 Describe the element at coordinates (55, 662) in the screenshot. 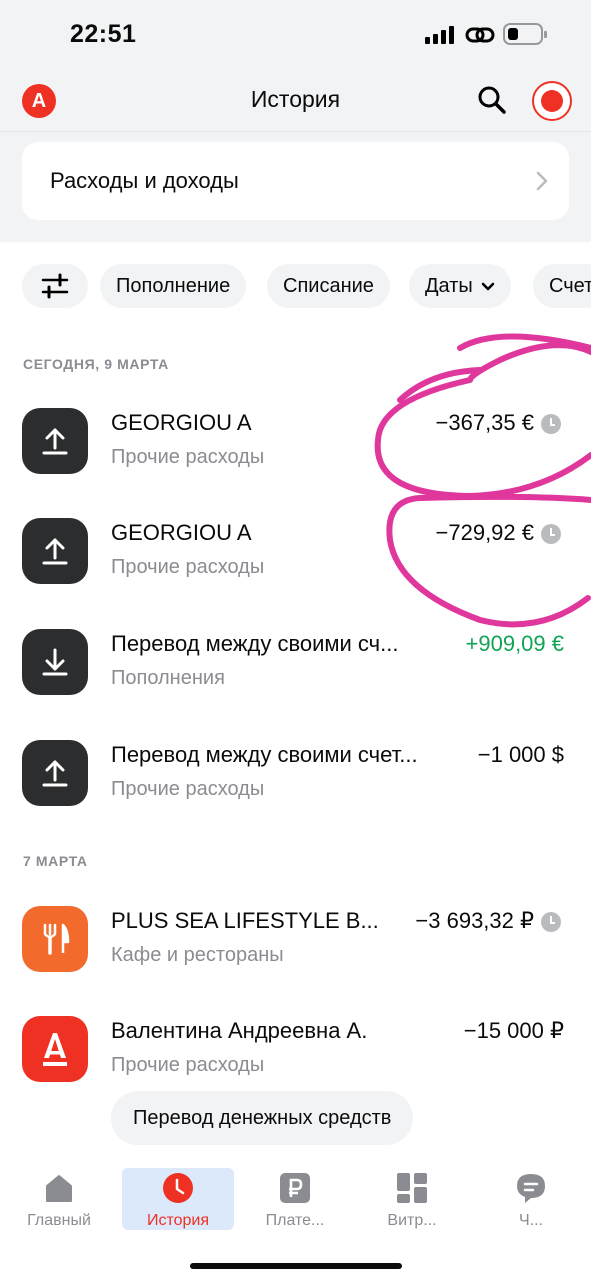

I see `download-icon` at that location.